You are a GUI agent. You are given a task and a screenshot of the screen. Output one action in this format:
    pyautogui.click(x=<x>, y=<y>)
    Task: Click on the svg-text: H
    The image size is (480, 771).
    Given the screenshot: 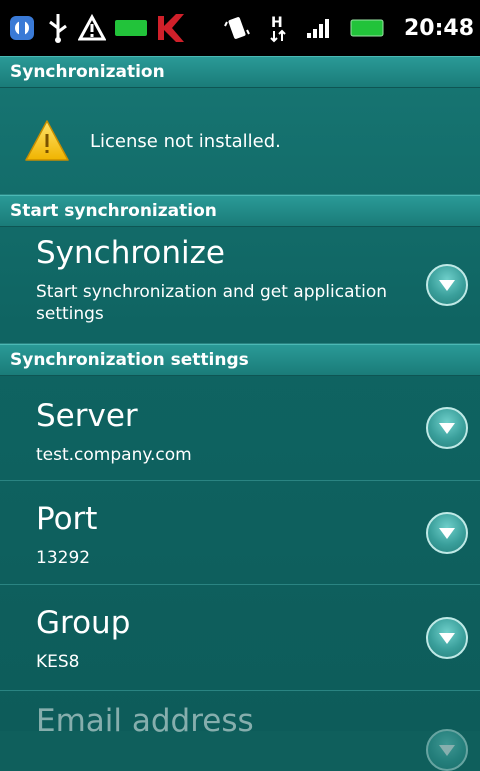 What is the action you would take?
    pyautogui.click(x=277, y=23)
    